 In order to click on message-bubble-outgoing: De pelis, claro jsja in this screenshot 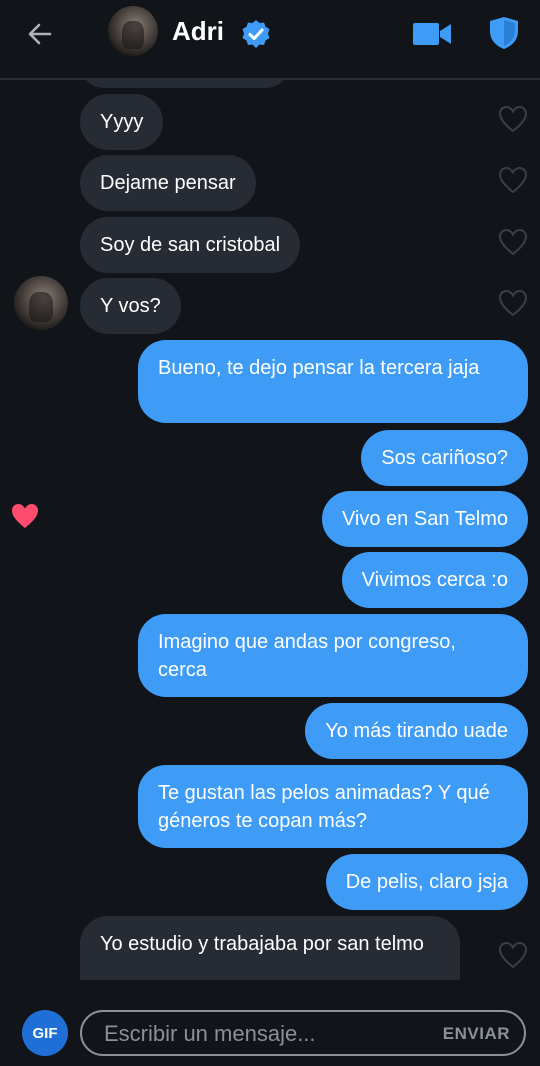, I will do `click(426, 882)`.